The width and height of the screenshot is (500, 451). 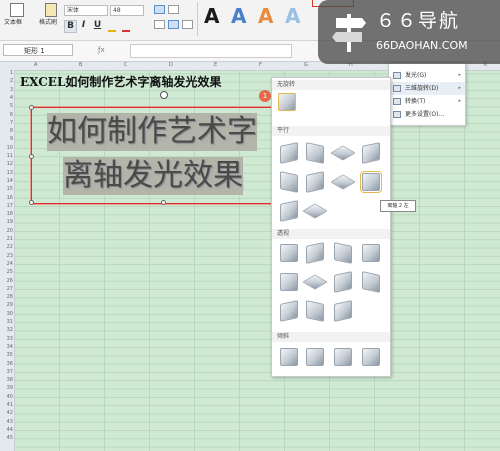 I want to click on row-header: 37, so click(x=6, y=372).